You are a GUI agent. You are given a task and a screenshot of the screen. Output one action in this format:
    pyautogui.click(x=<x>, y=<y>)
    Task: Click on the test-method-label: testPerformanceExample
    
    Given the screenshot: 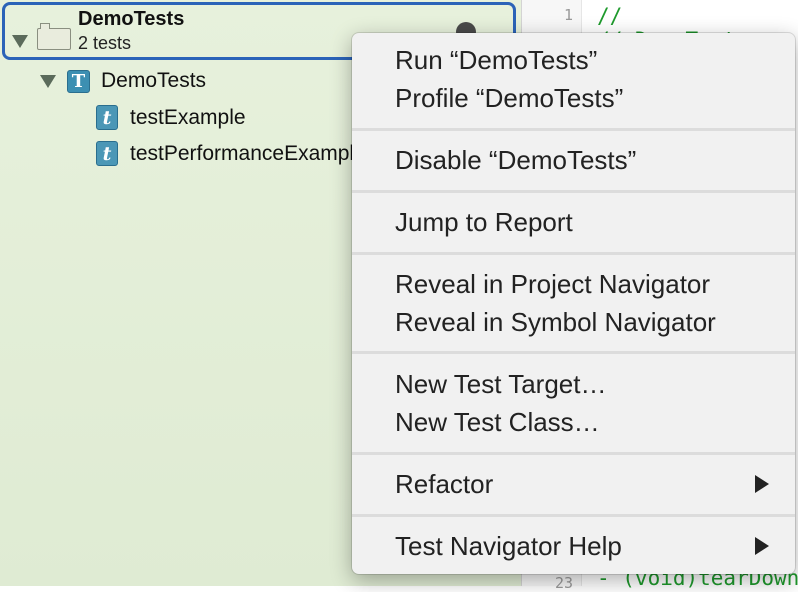 What is the action you would take?
    pyautogui.click(x=248, y=153)
    